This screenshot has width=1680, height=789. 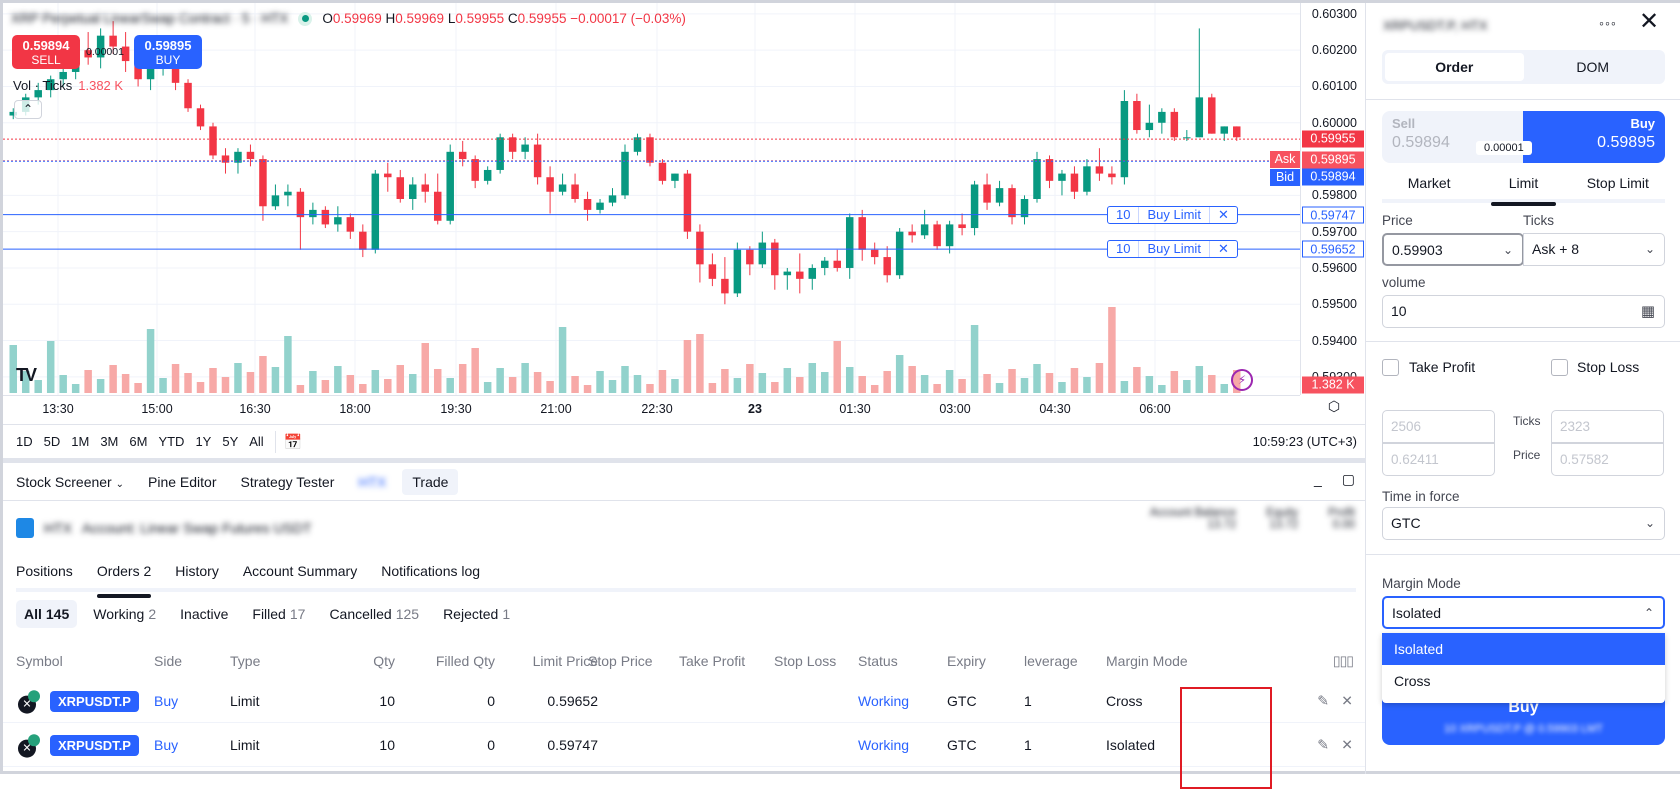 I want to click on filter-working: Working 2, so click(x=124, y=614).